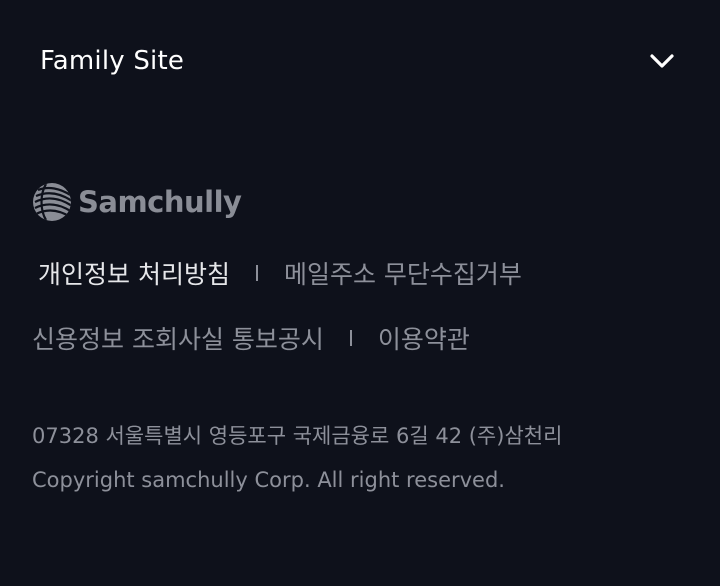 This screenshot has height=586, width=720. What do you see at coordinates (277, 273) in the screenshot?
I see `footer-links-row-1: 개인정보 처리방침 메일주소 무단수집거부` at bounding box center [277, 273].